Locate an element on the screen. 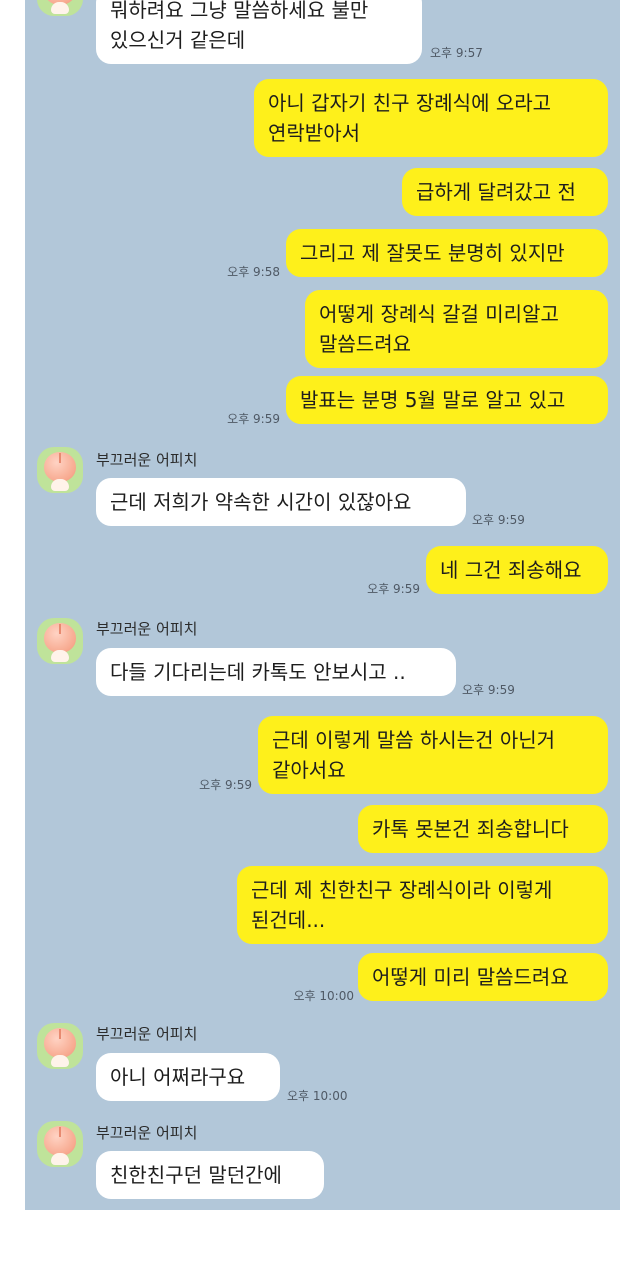 The image size is (640, 1280). message-bubble-incoming: 친한친구던 말던간에 is located at coordinates (210, 1175).